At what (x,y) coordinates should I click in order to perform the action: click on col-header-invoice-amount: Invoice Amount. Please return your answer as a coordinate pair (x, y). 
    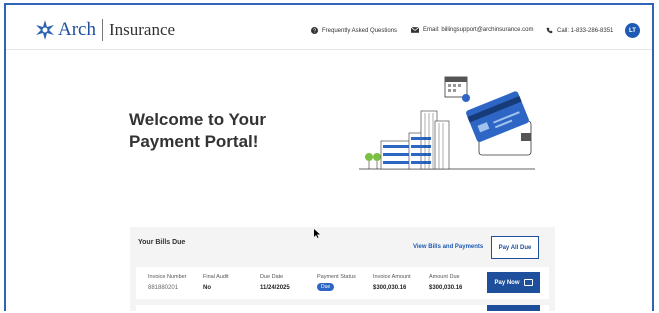
    Looking at the image, I should click on (392, 277).